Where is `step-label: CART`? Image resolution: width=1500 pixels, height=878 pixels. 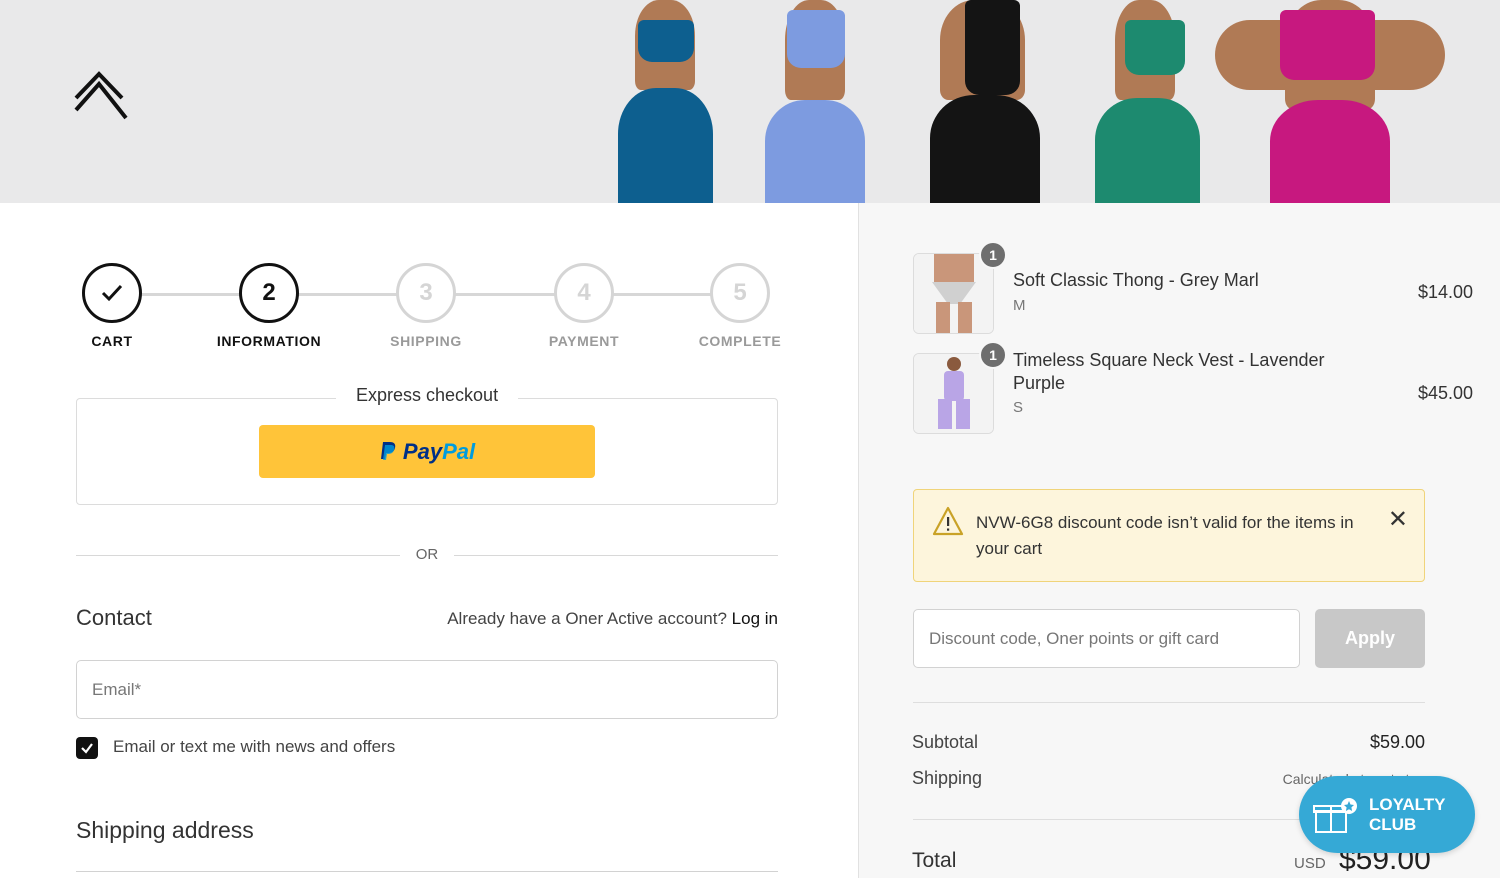
step-label: CART is located at coordinates (112, 341).